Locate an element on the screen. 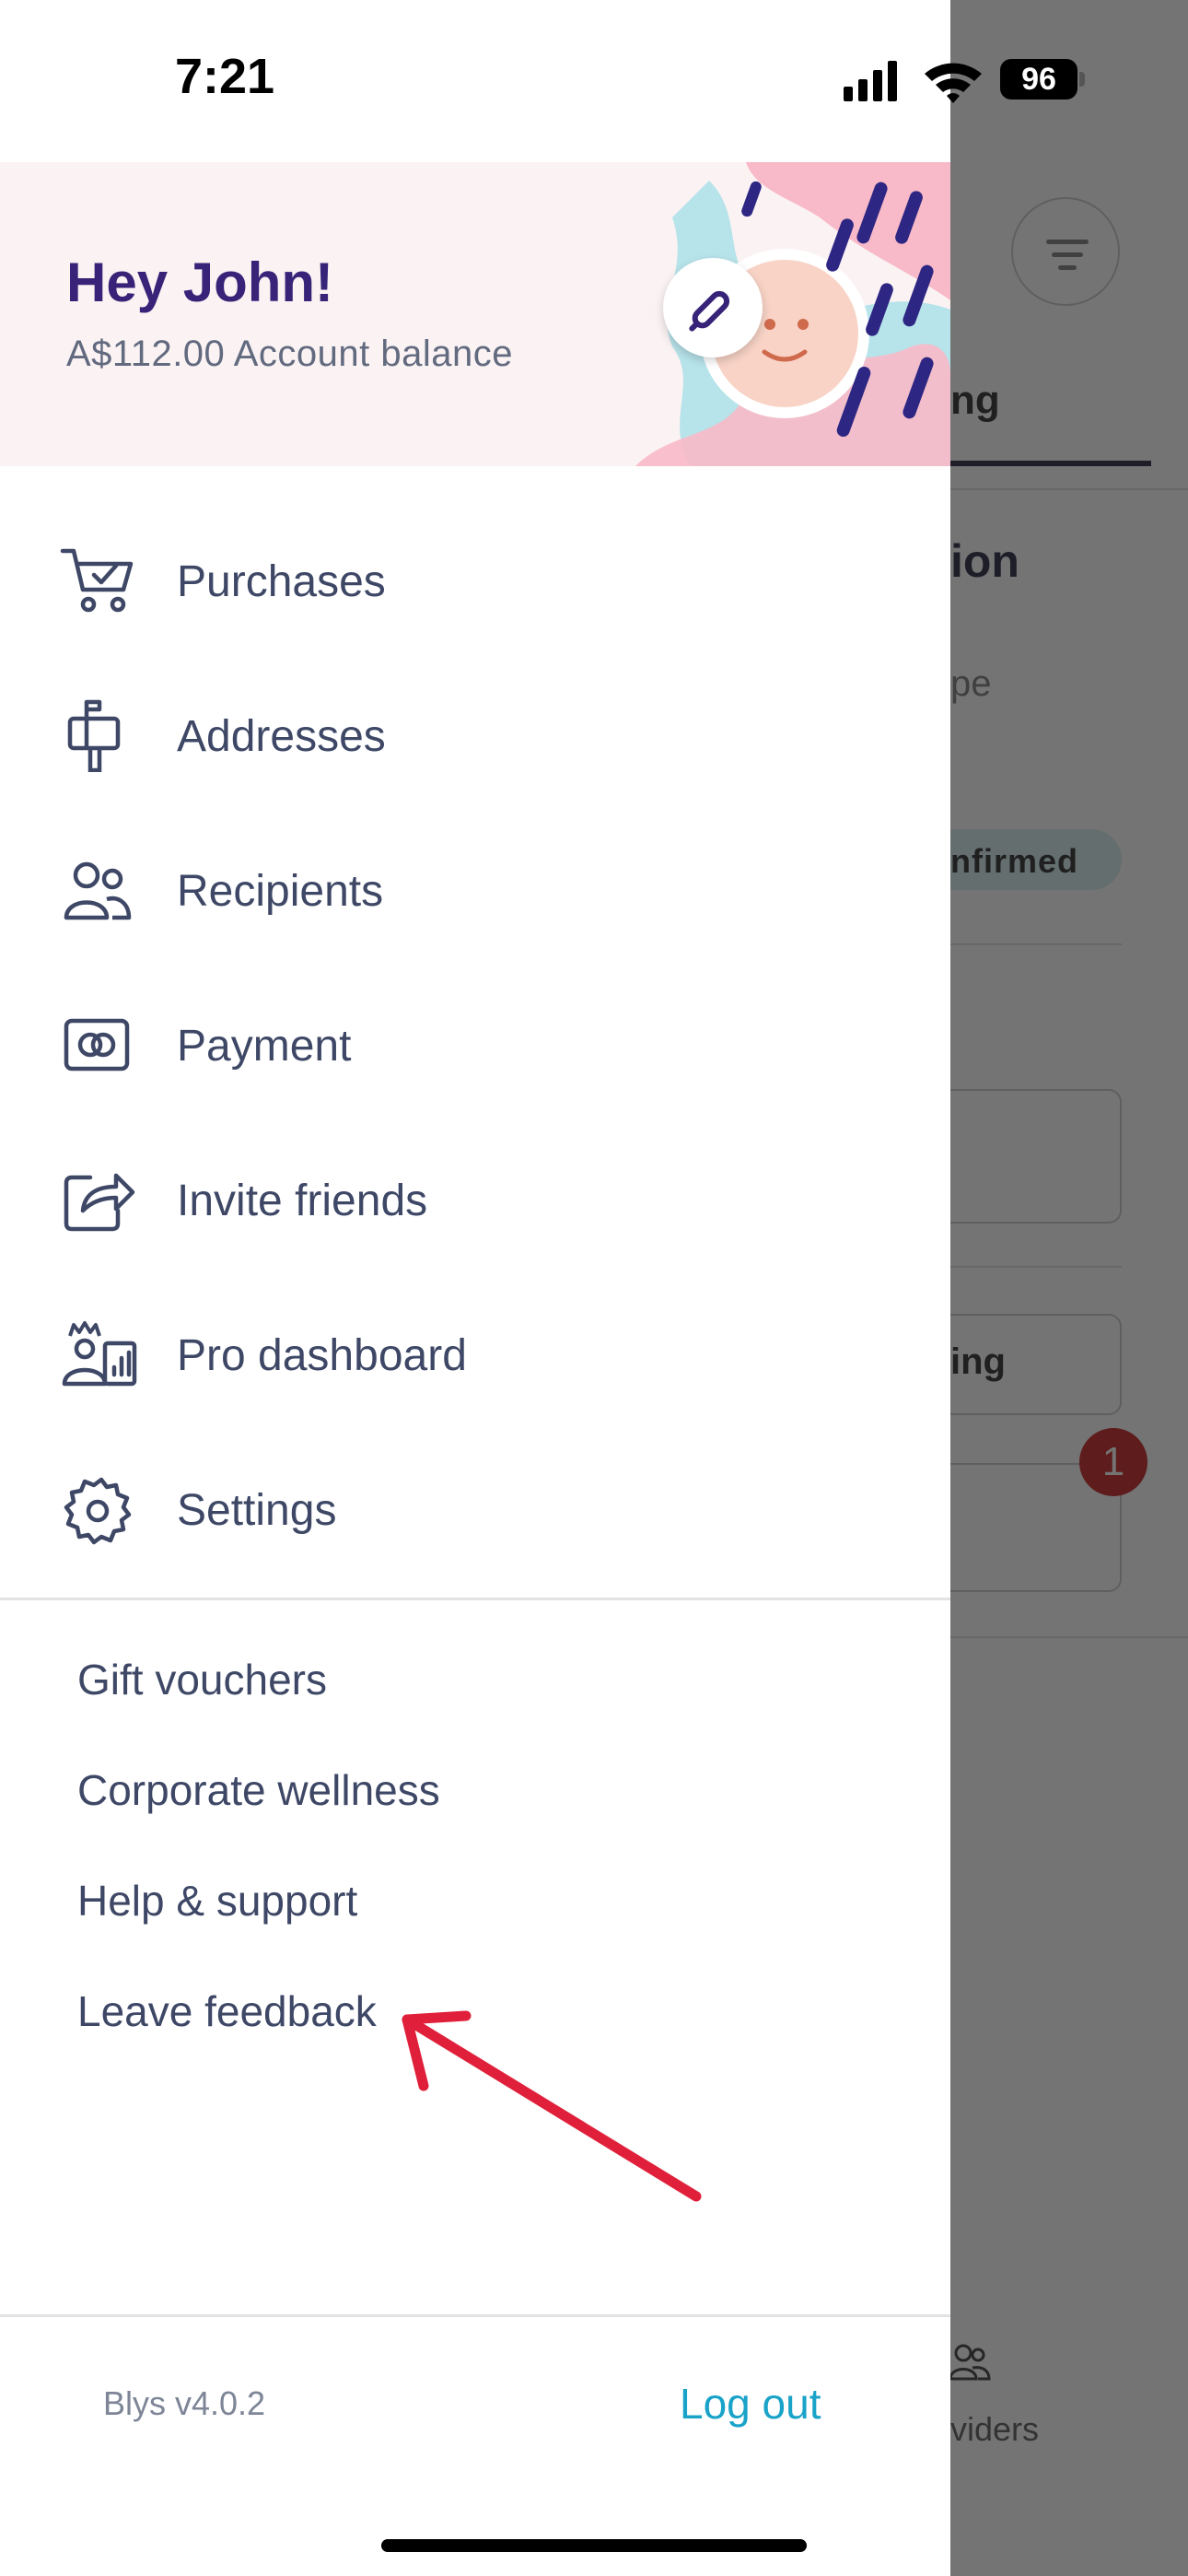  status-time: 7:21 is located at coordinates (225, 76).